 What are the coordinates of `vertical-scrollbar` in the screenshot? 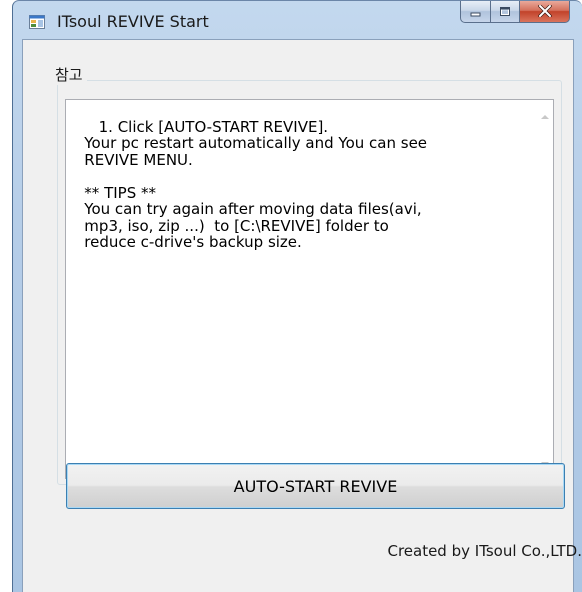 It's located at (544, 289).